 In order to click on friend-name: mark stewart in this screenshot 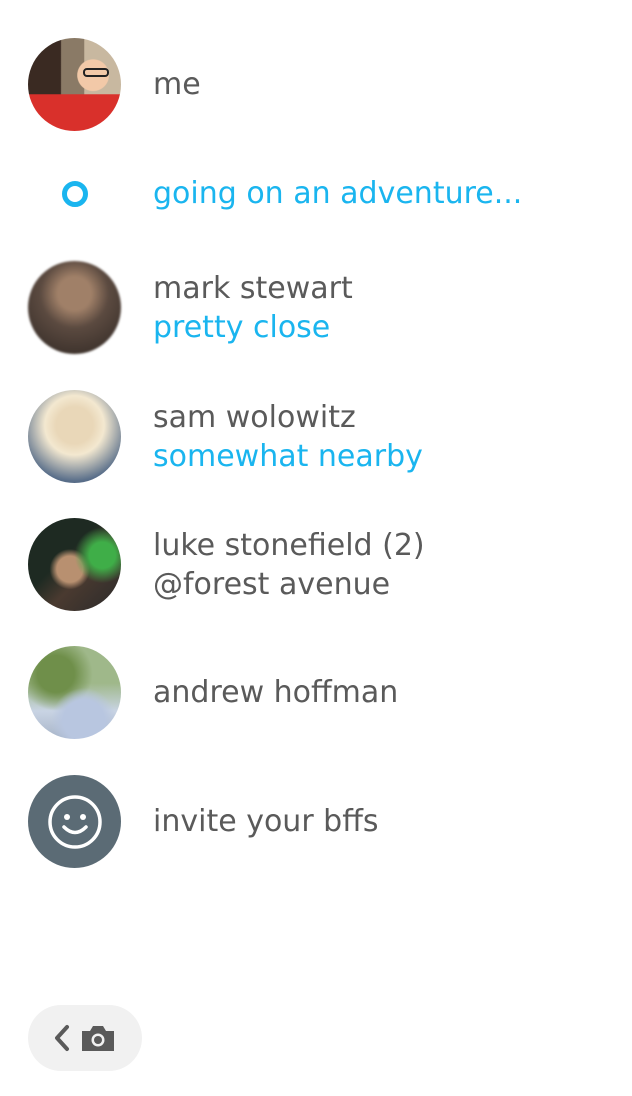, I will do `click(253, 288)`.